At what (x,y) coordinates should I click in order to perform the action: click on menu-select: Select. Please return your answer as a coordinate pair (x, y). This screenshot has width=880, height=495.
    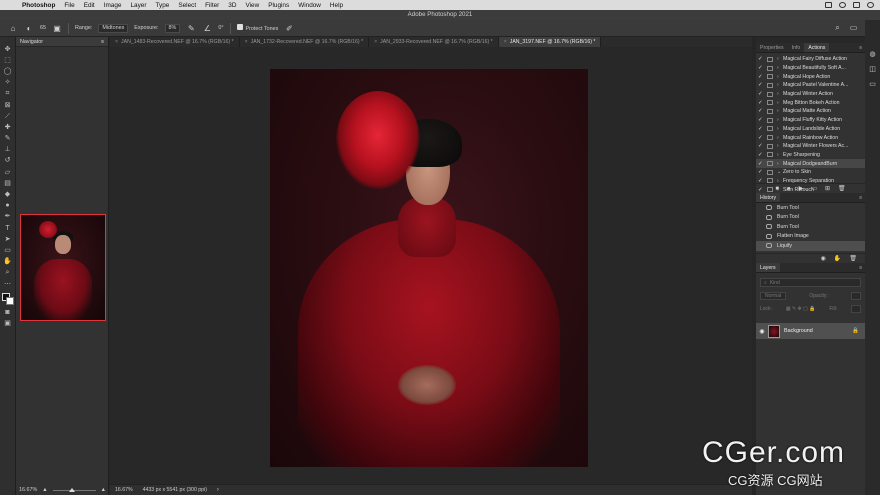
    Looking at the image, I should click on (187, 5).